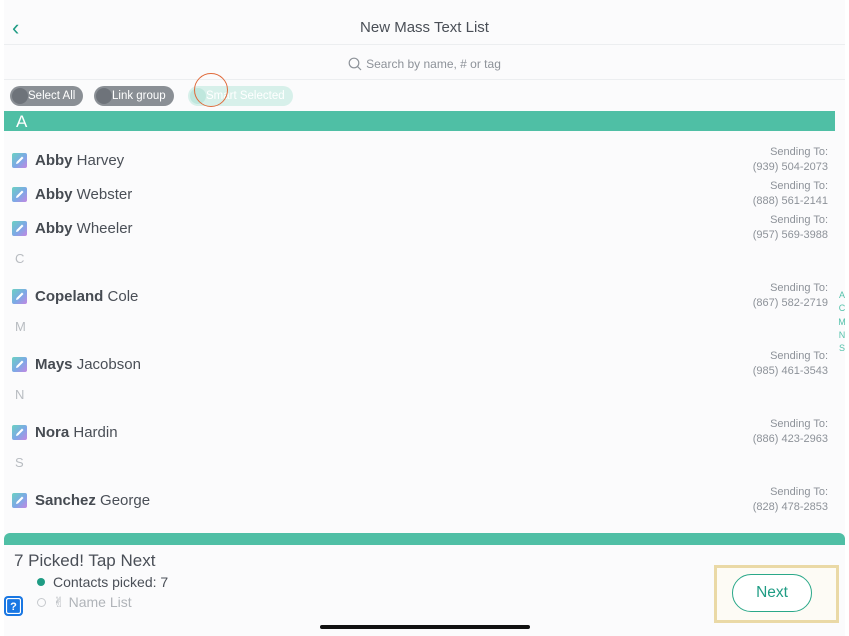  Describe the element at coordinates (790, 439) in the screenshot. I see `contact-phone: (886) 423-2963` at that location.